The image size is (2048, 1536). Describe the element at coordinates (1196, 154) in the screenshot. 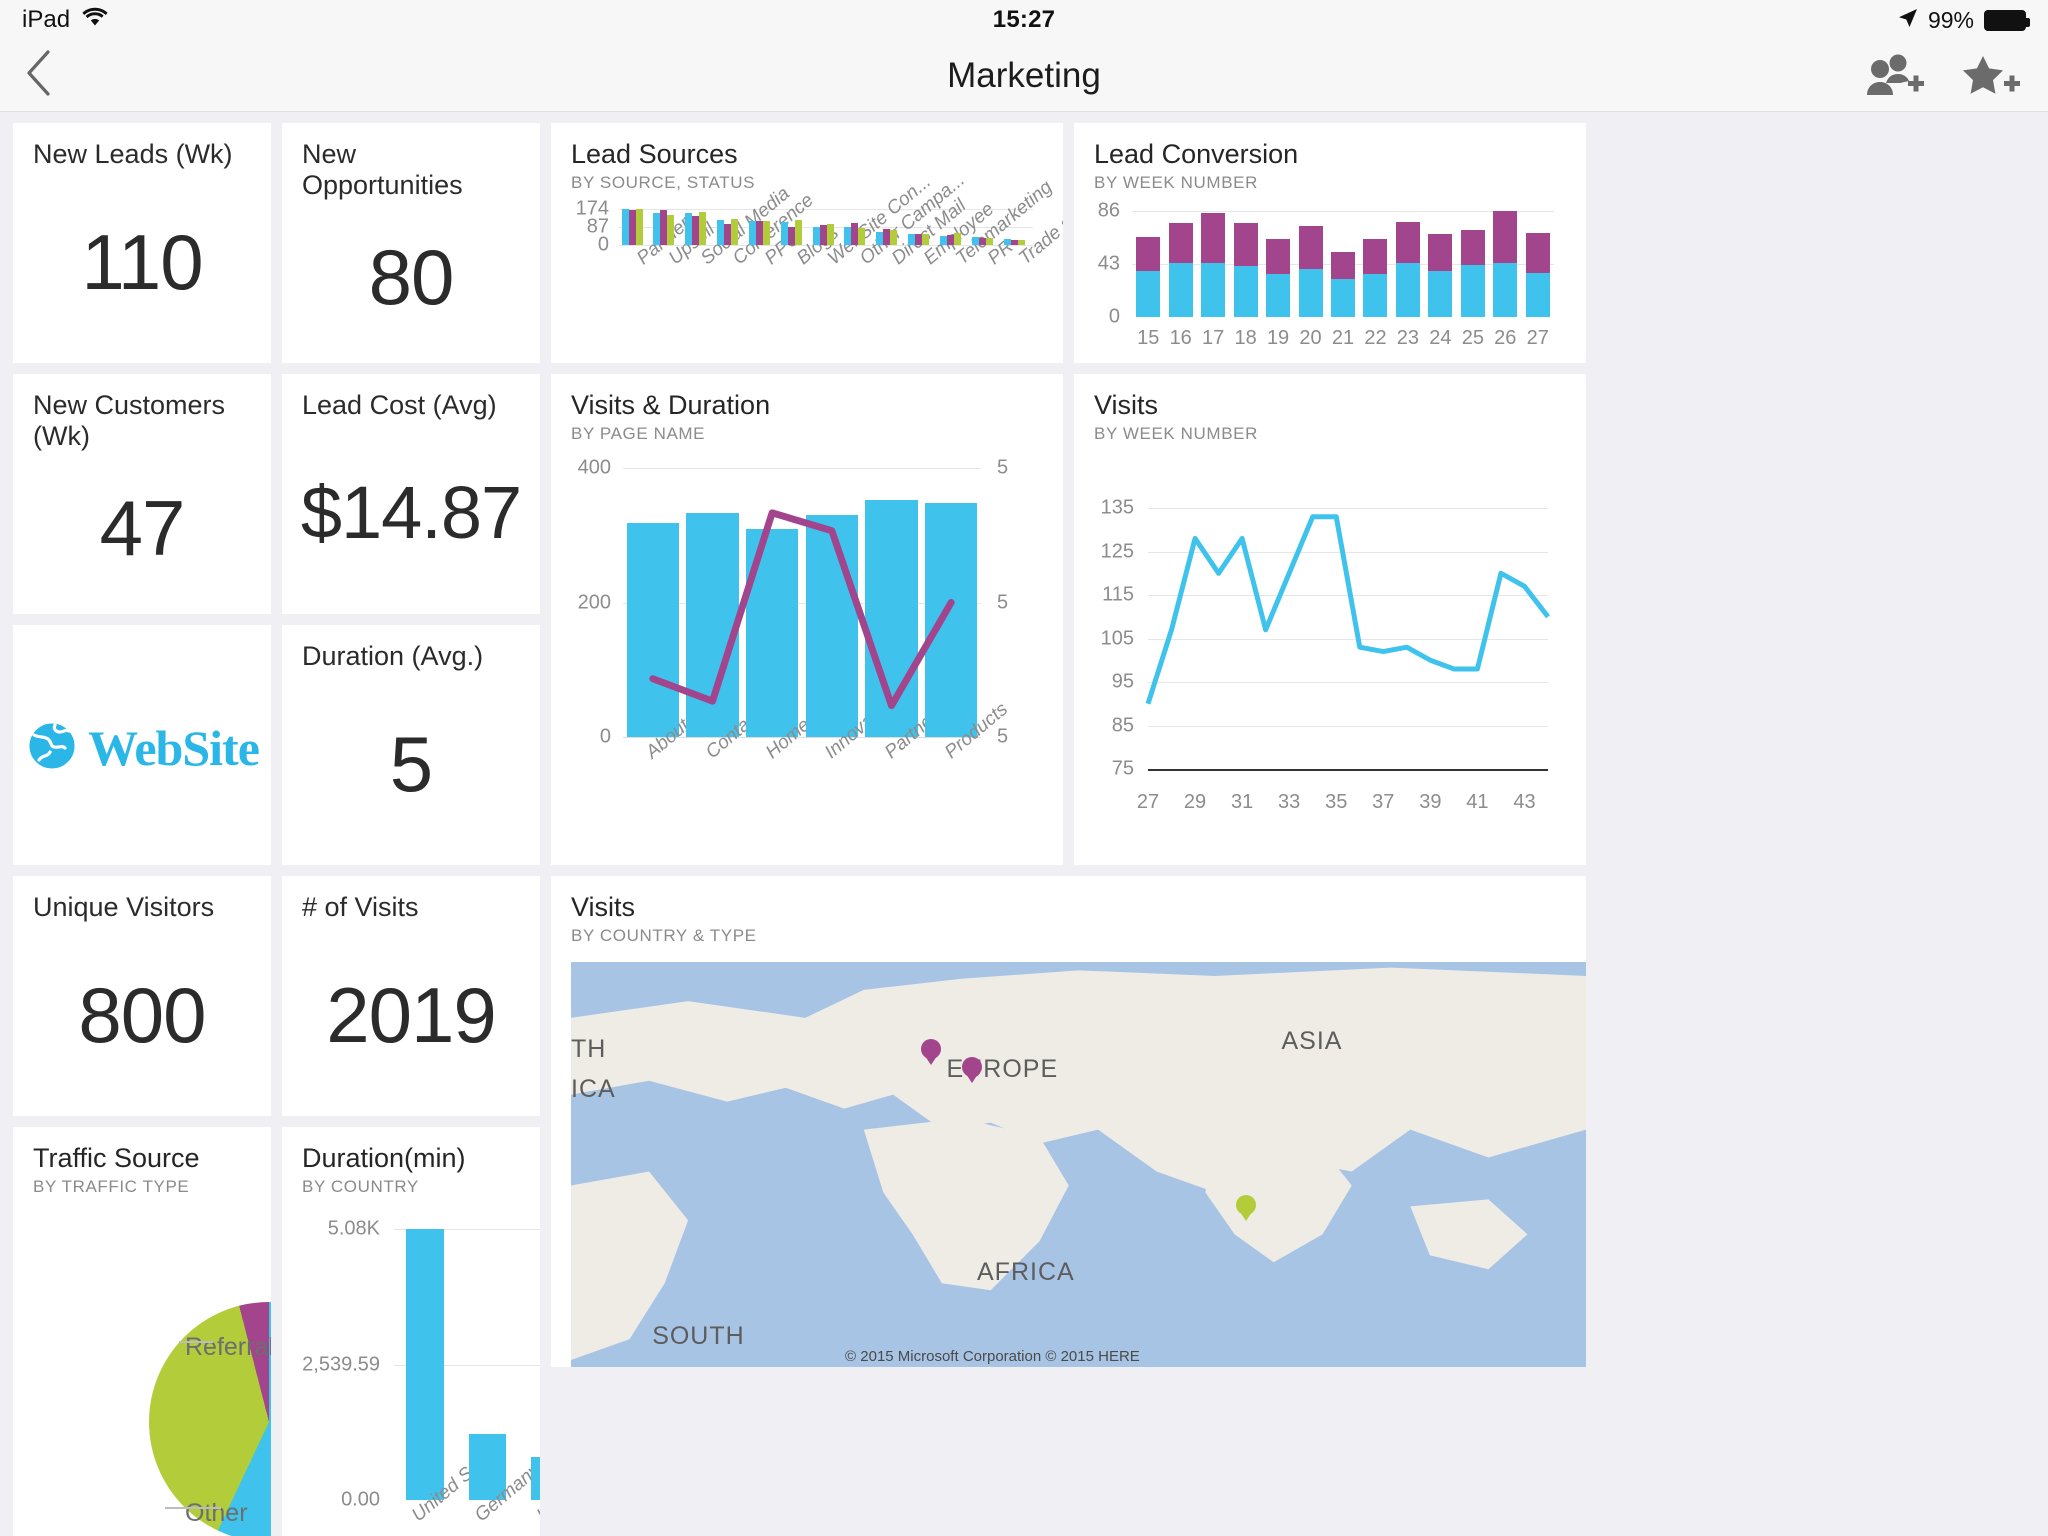

I see `chart-title: Lead Conversion` at that location.